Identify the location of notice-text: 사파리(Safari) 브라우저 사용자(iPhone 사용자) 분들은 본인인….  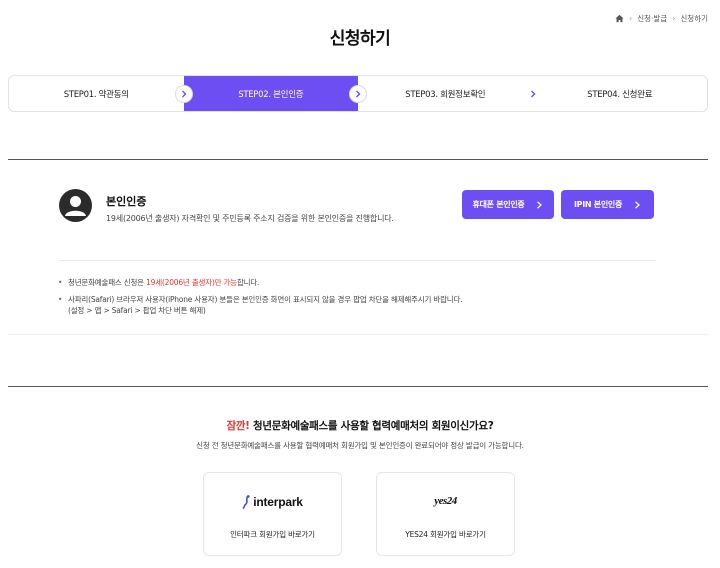
(265, 299).